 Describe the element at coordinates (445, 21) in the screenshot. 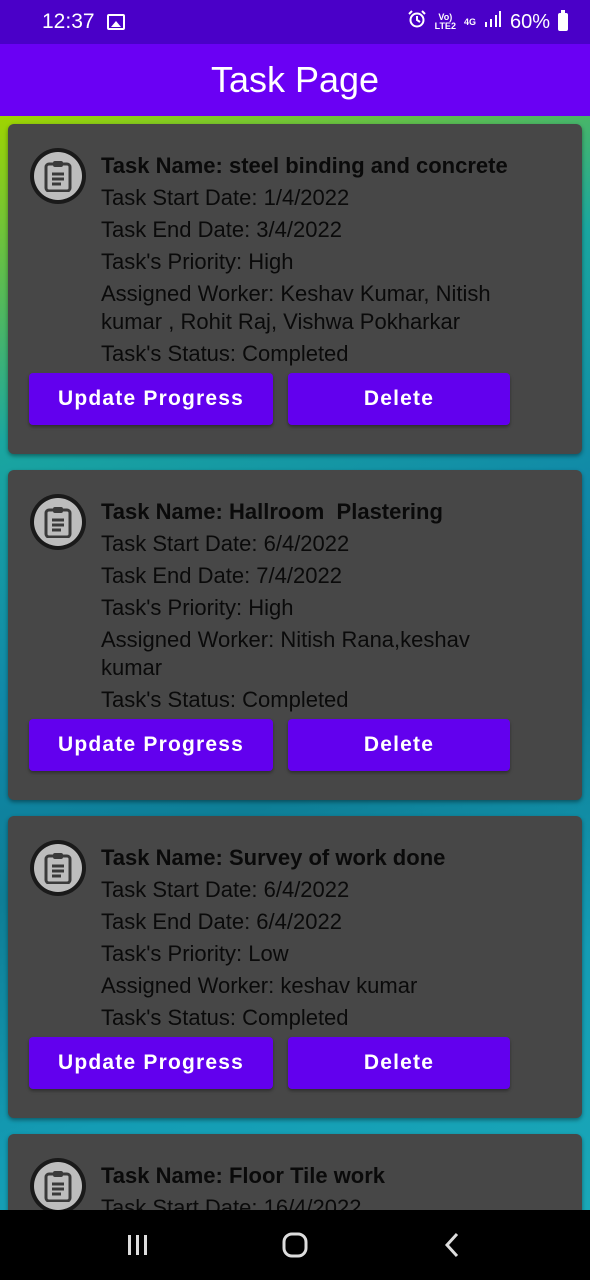

I see `volte-indicator: Vo) LTE2` at that location.